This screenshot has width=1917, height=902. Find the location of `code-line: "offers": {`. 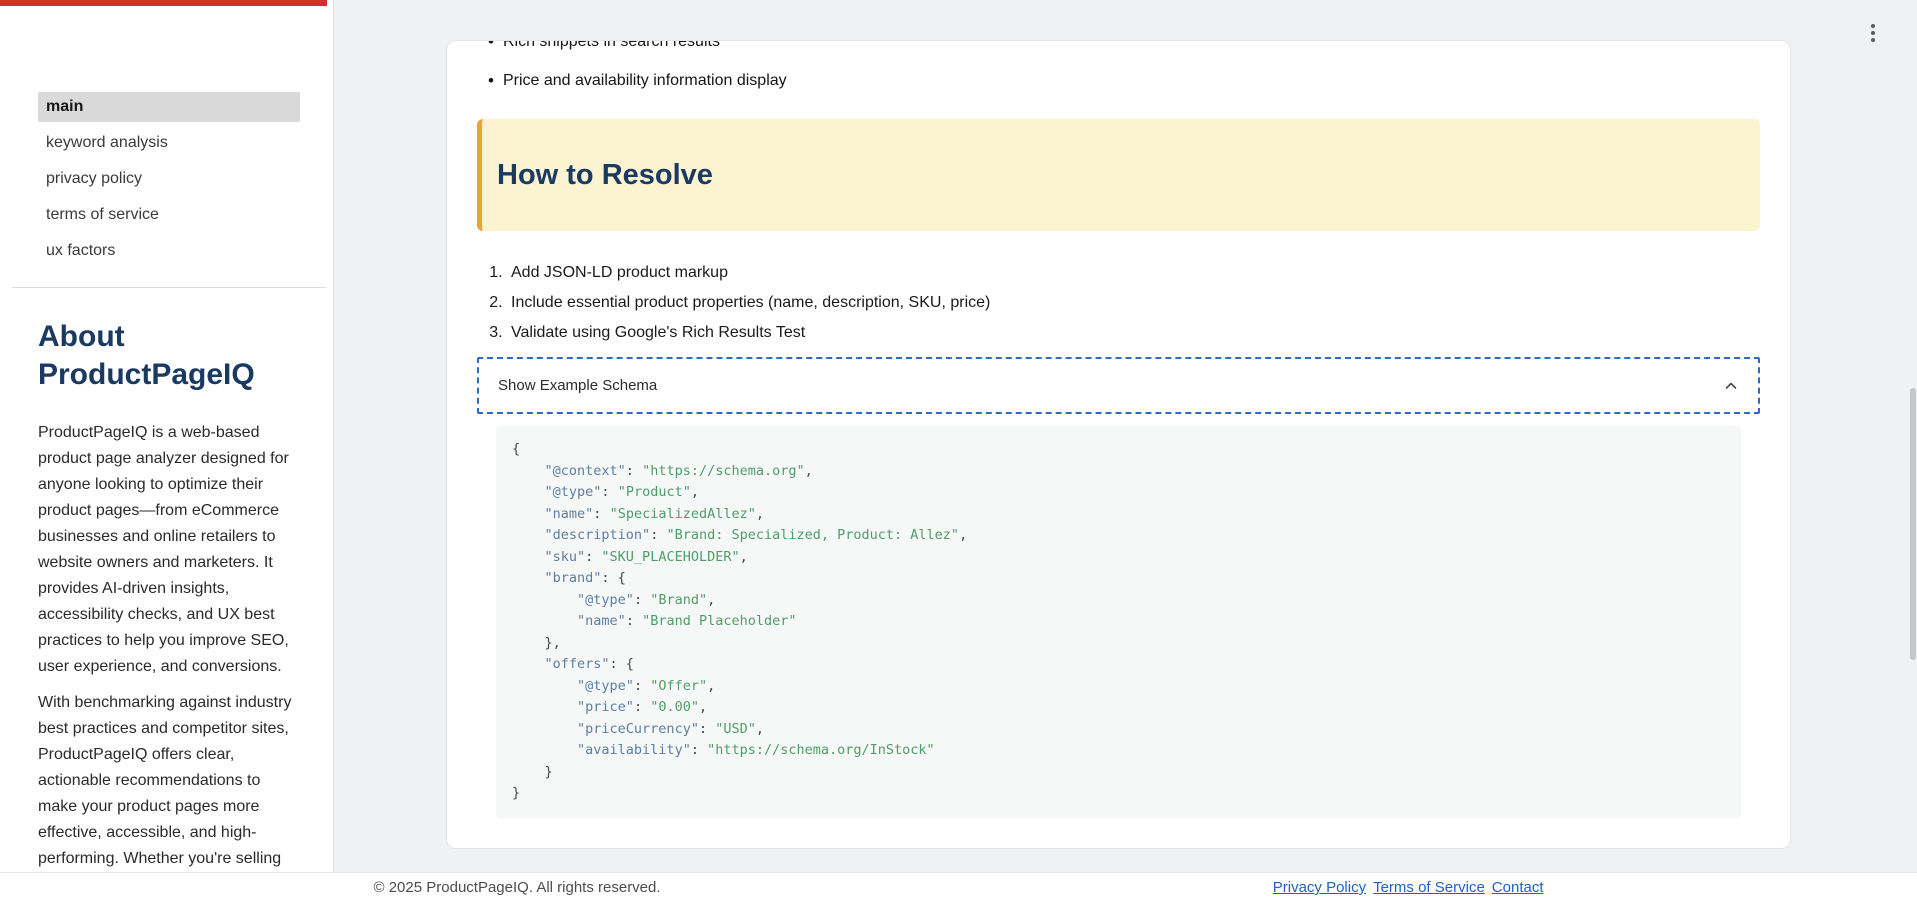

code-line: "offers": { is located at coordinates (589, 664).